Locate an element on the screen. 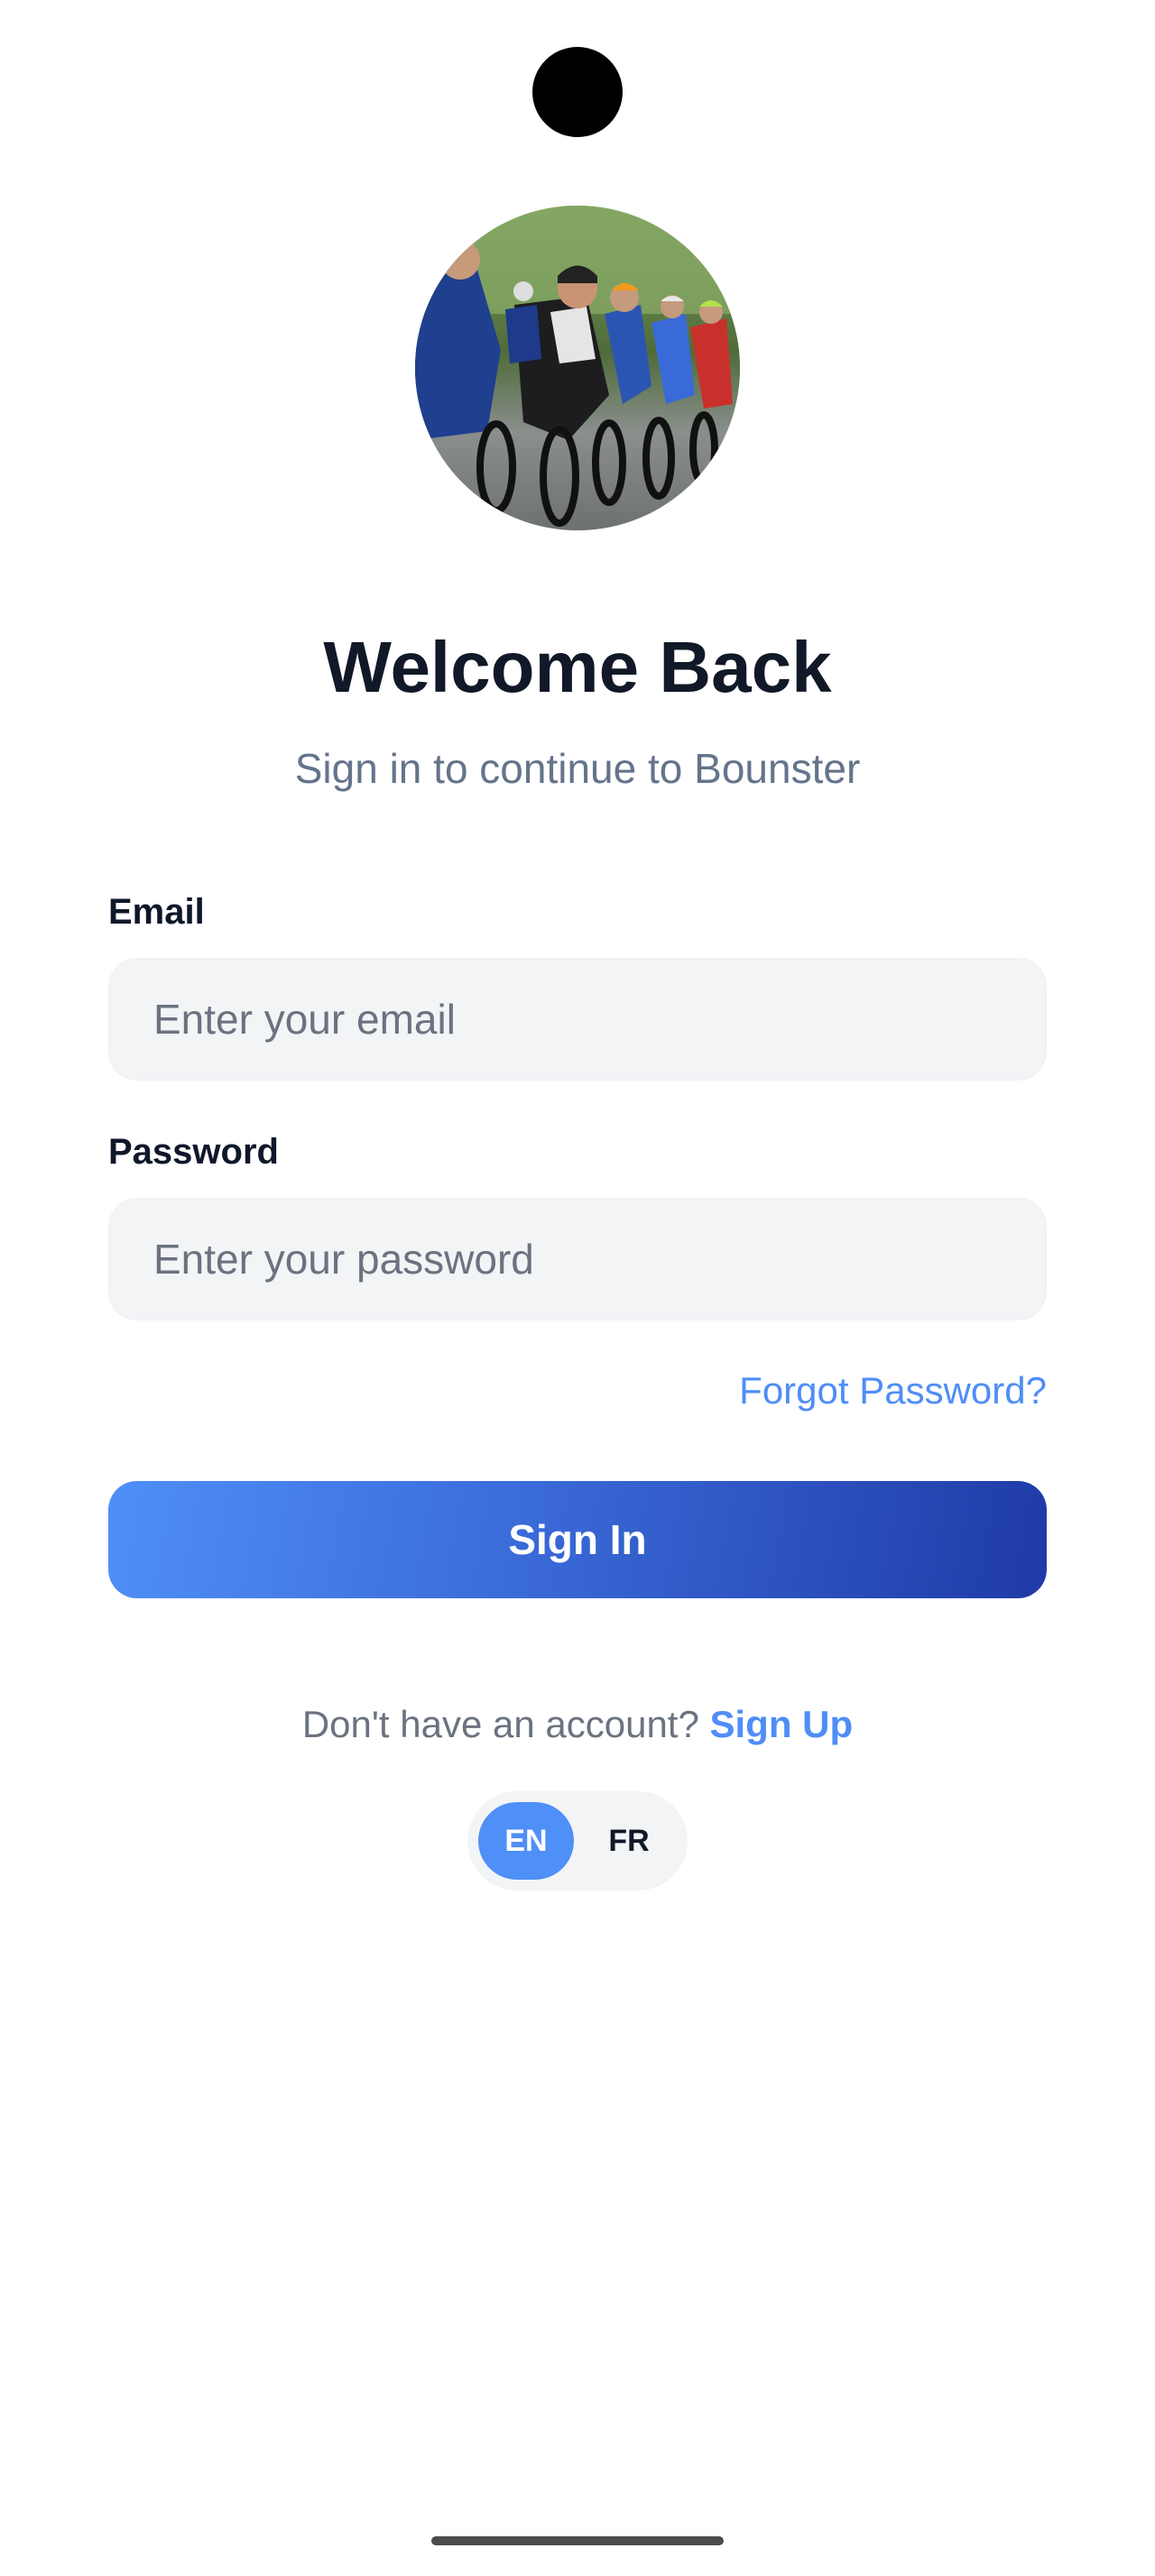 The height and width of the screenshot is (2576, 1155). password-label: Password is located at coordinates (193, 1152).